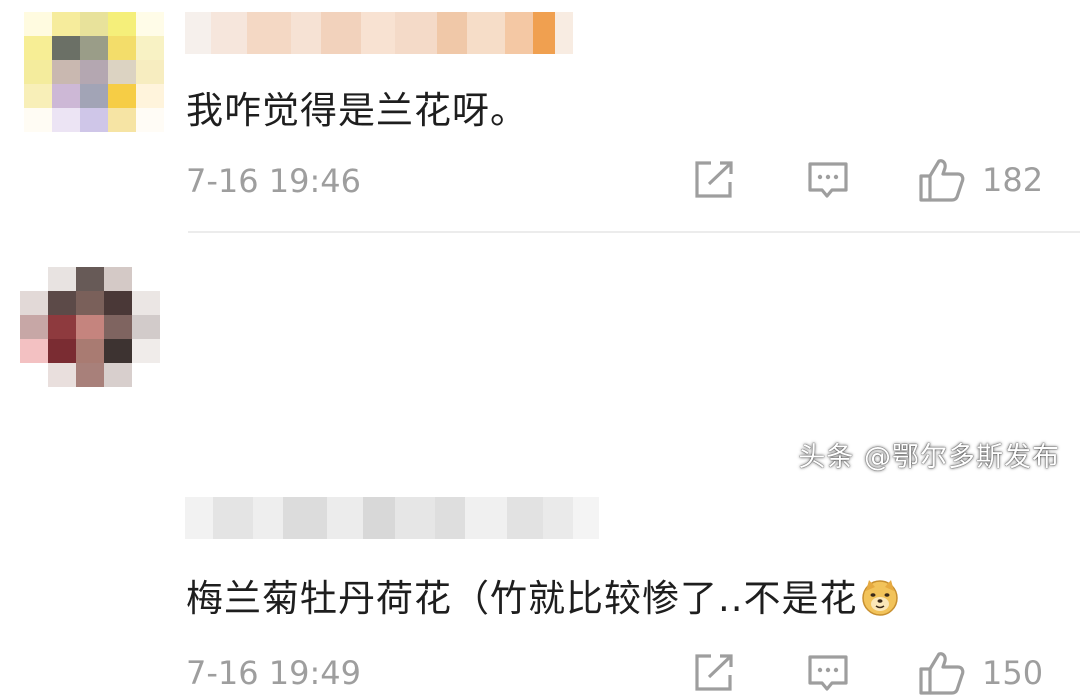  What do you see at coordinates (1013, 673) in the screenshot?
I see `like-count: 150` at bounding box center [1013, 673].